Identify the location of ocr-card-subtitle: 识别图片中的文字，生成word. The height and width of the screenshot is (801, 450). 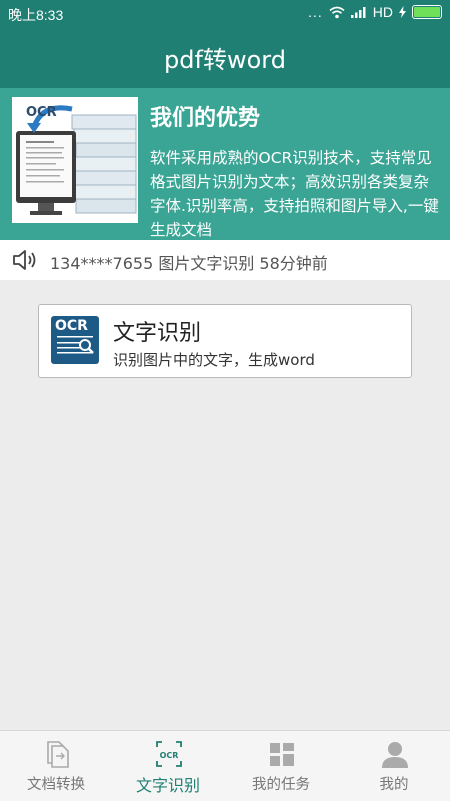
(214, 360).